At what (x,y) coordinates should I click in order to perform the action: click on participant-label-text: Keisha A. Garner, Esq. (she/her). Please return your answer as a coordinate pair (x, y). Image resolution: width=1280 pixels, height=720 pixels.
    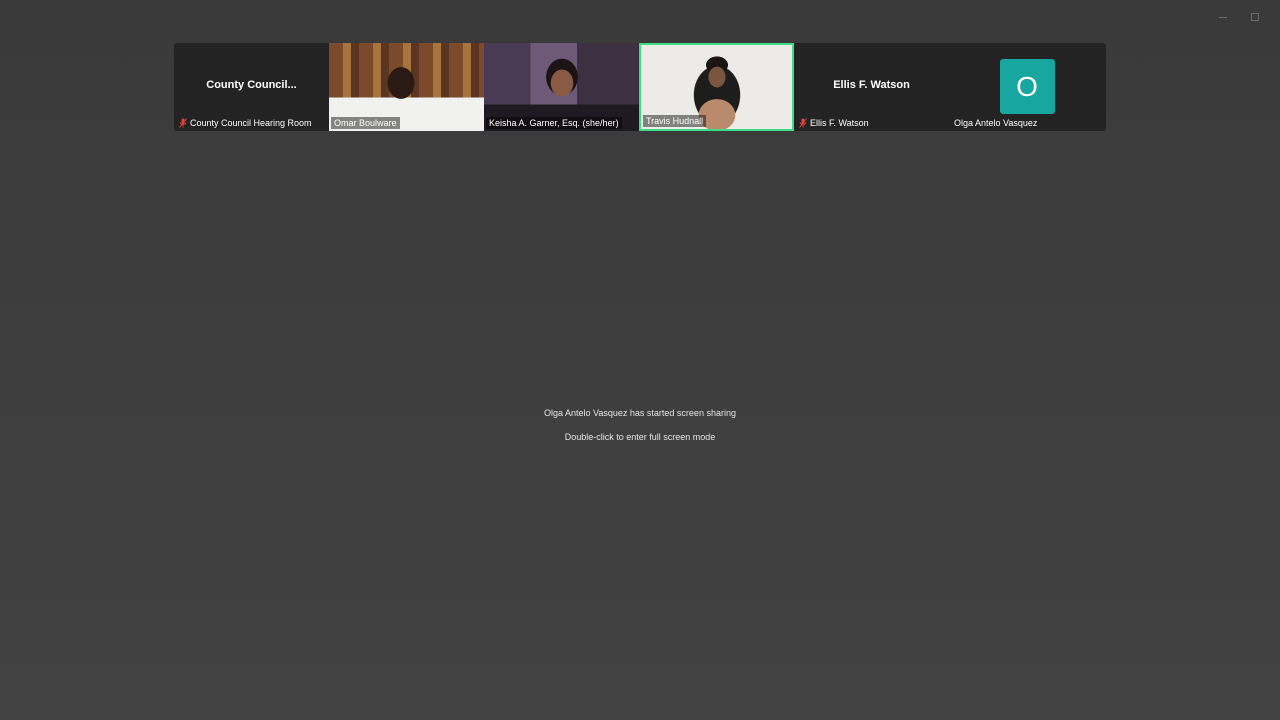
    Looking at the image, I should click on (554, 123).